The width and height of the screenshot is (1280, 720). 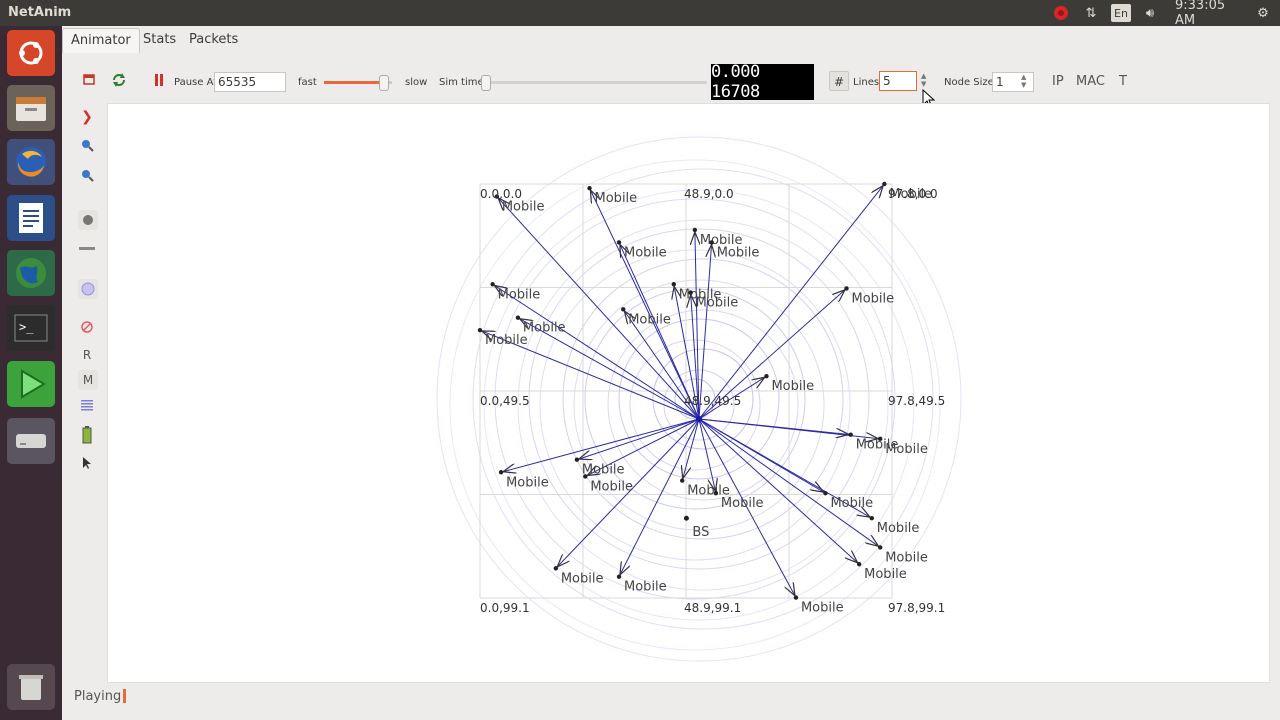 I want to click on grid-label-top-right: 97.8,0.0, so click(x=913, y=194).